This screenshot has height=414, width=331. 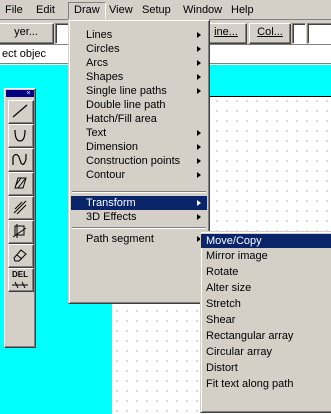 I want to click on menu-window: Window, so click(x=202, y=10).